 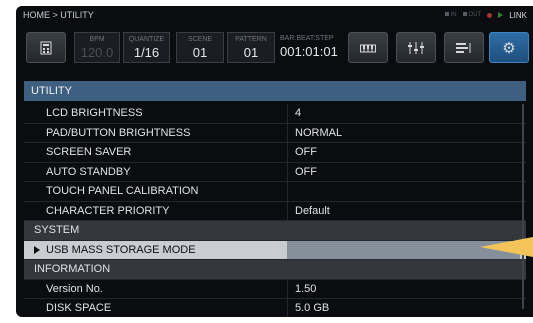 What do you see at coordinates (97, 39) in the screenshot?
I see `bpm-label: BPM` at bounding box center [97, 39].